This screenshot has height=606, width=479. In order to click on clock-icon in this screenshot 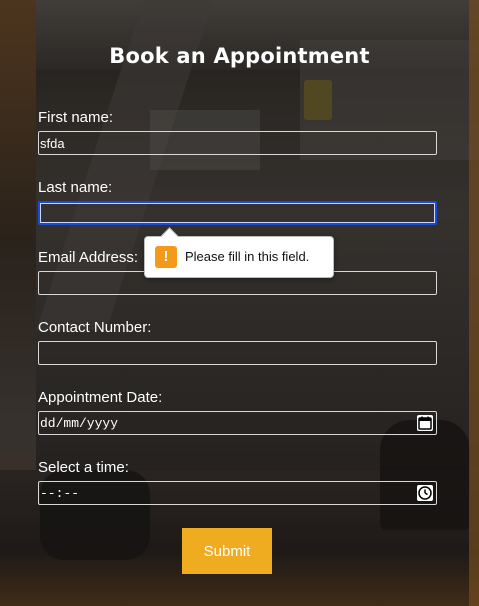, I will do `click(425, 493)`.